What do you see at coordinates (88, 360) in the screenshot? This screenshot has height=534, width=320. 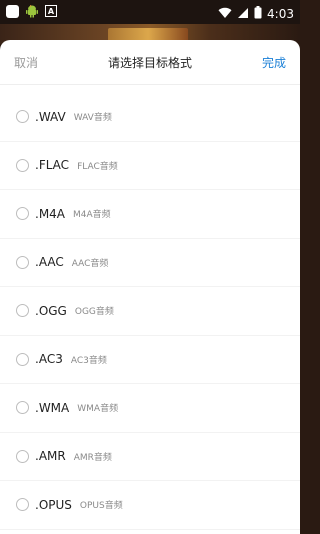 I see `format-description: AC3音频` at bounding box center [88, 360].